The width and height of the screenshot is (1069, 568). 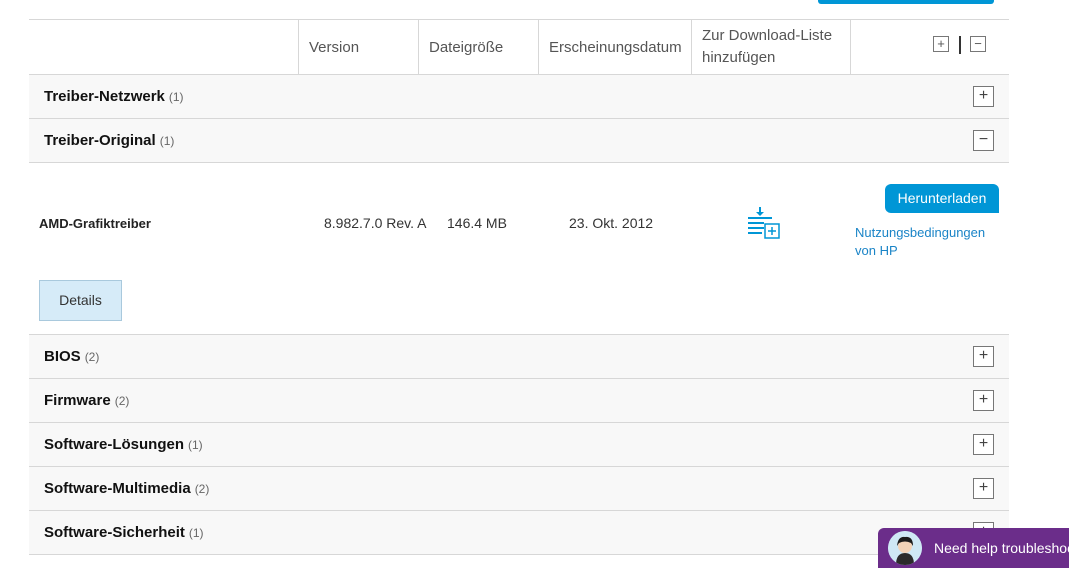 What do you see at coordinates (477, 223) in the screenshot?
I see `driver-size: 146.4 MB` at bounding box center [477, 223].